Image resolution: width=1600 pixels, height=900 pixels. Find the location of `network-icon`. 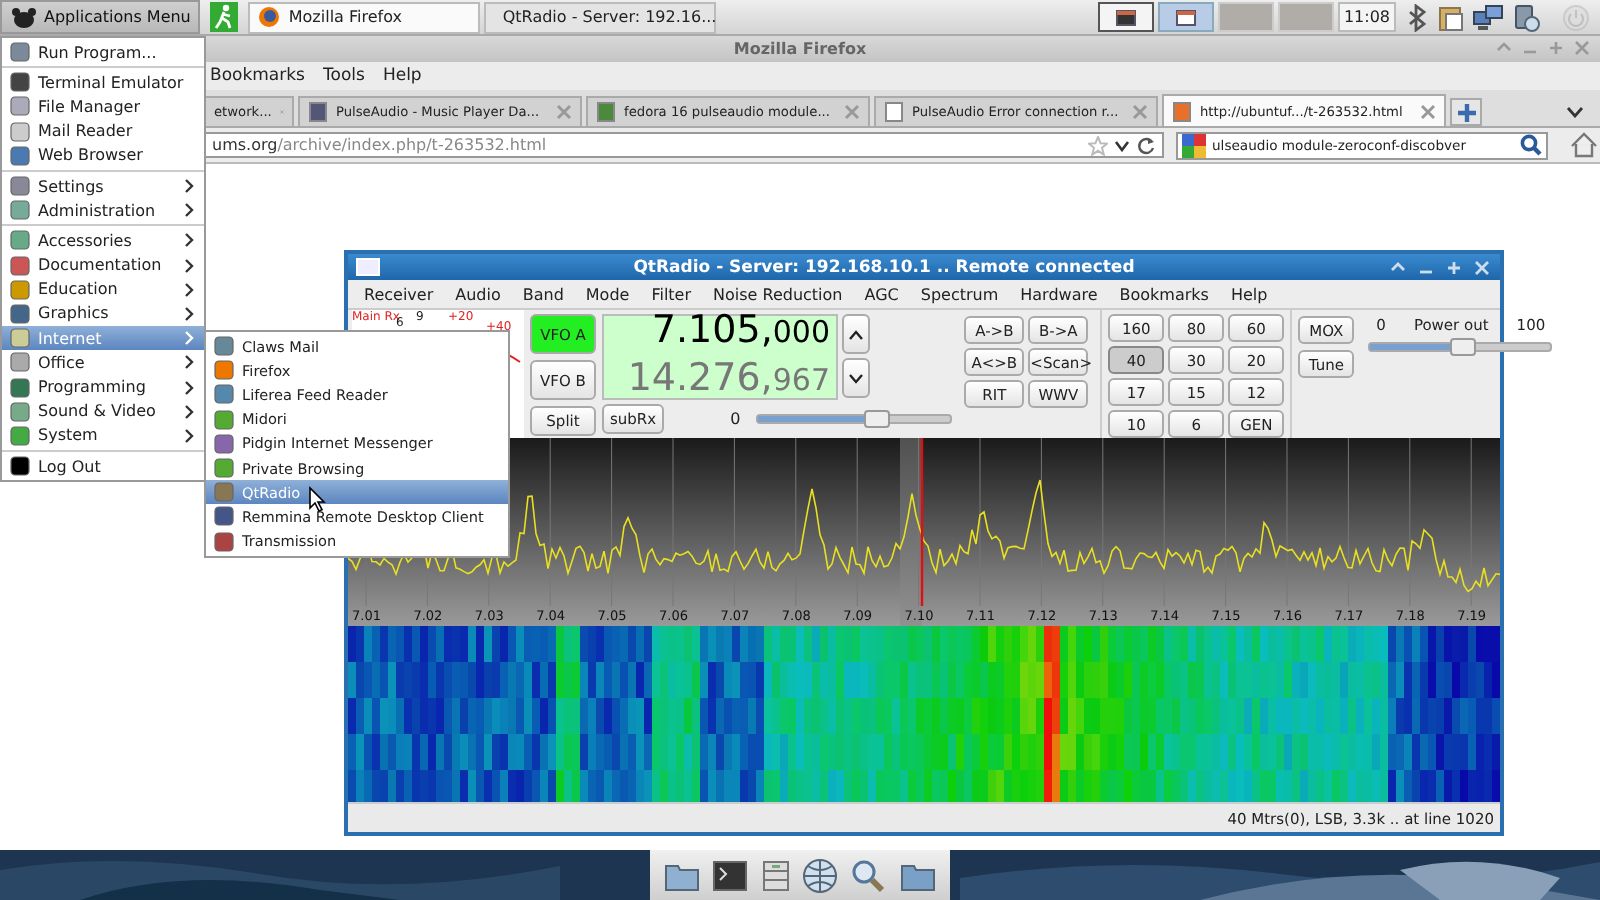

network-icon is located at coordinates (1488, 17).